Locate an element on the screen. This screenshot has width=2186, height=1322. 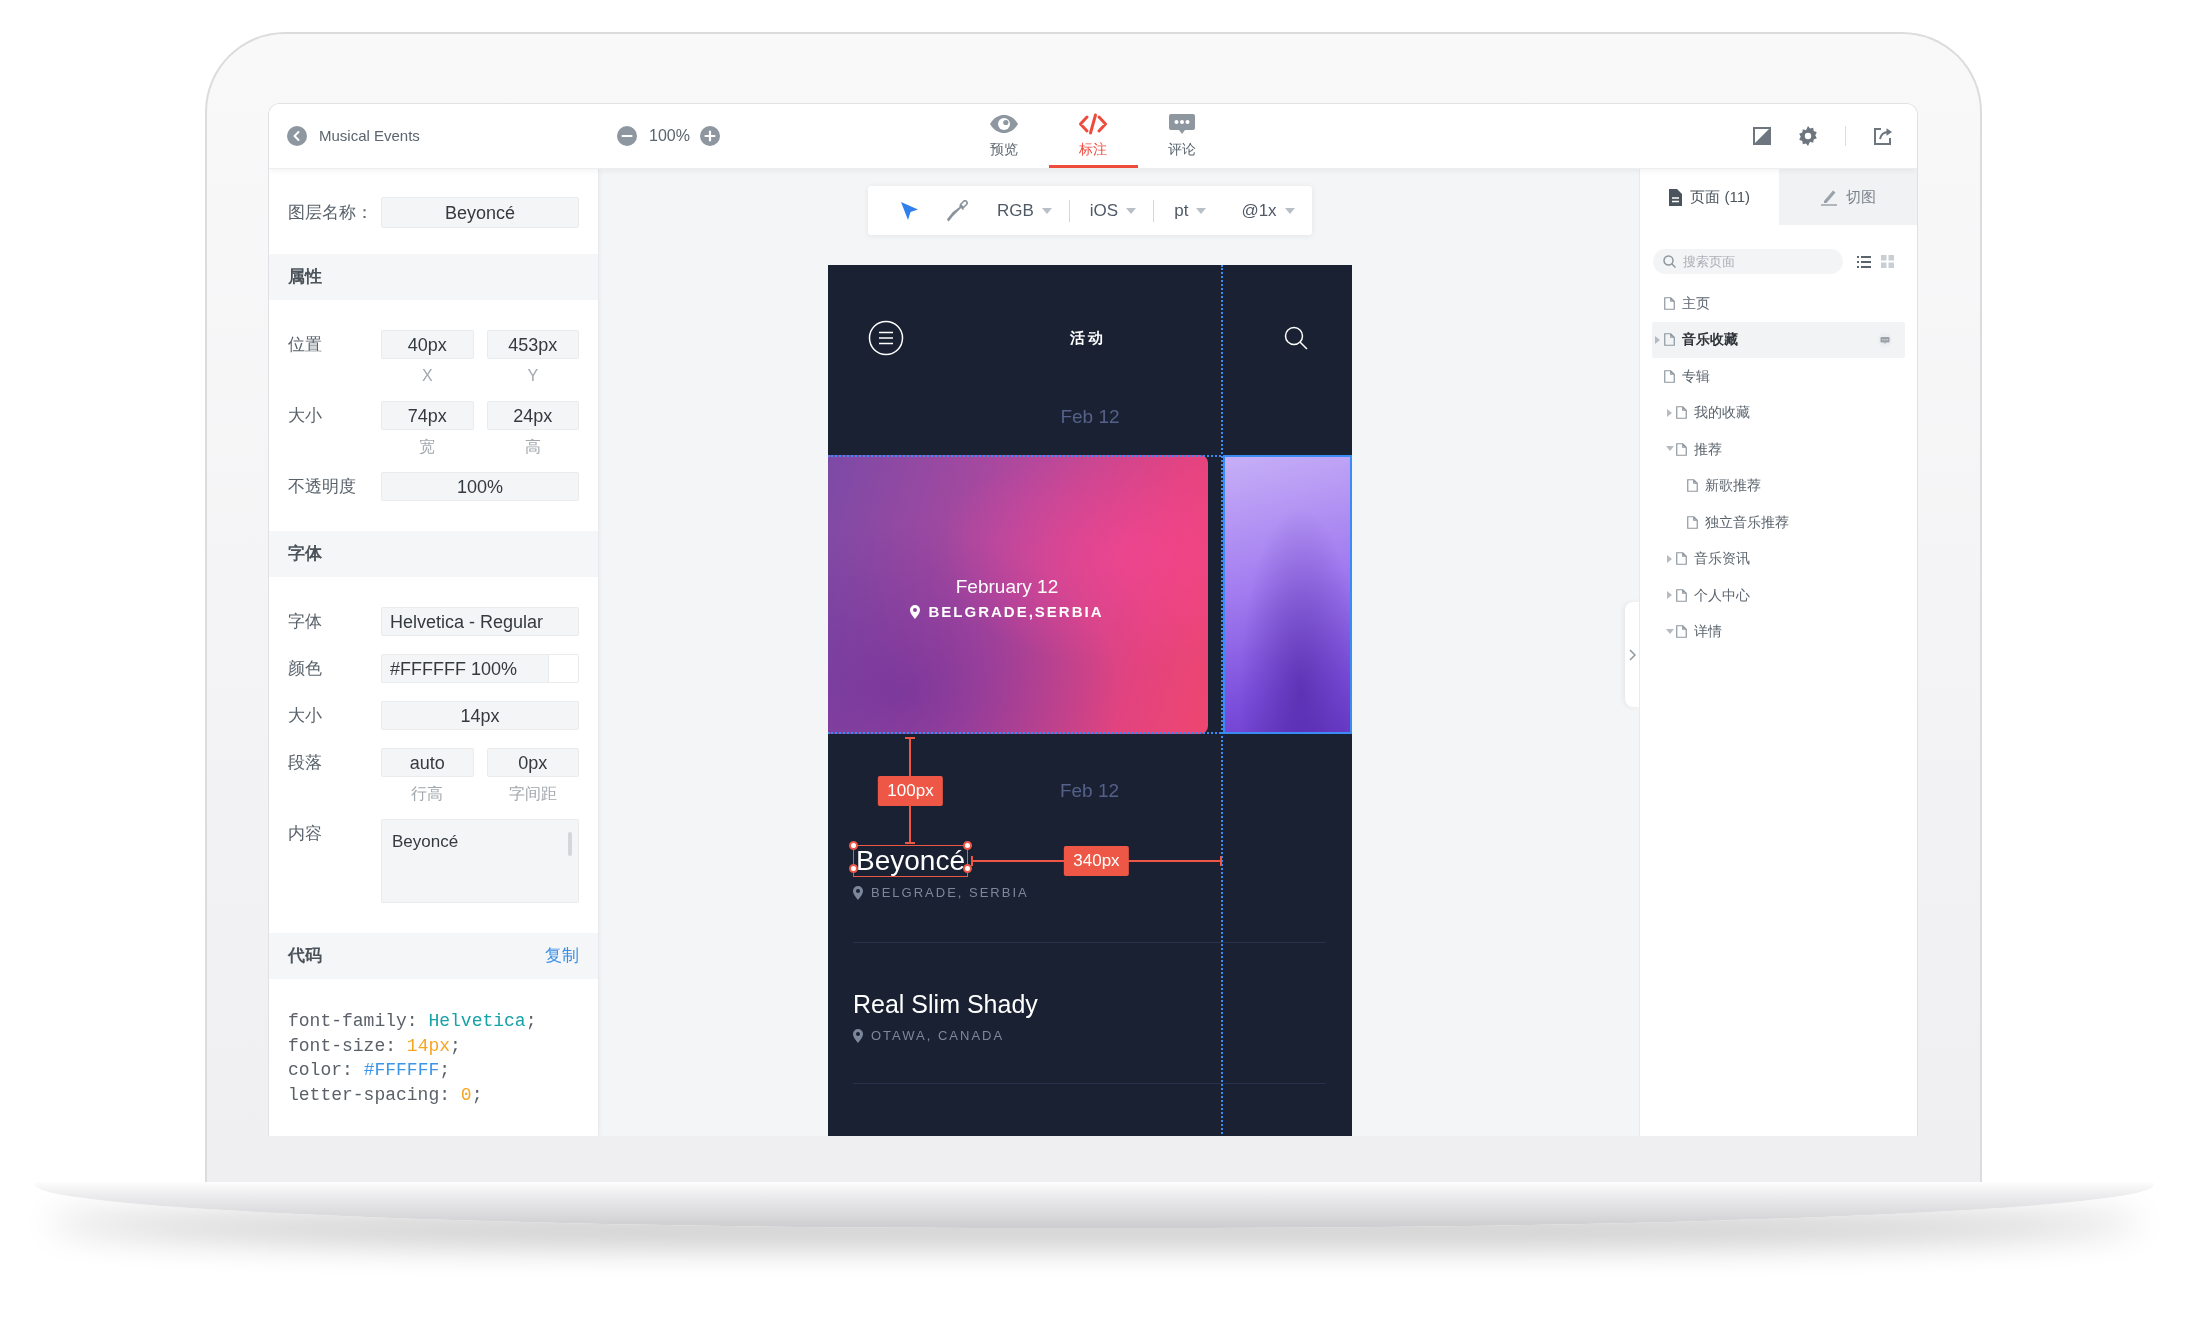
settings-button is located at coordinates (1808, 136).